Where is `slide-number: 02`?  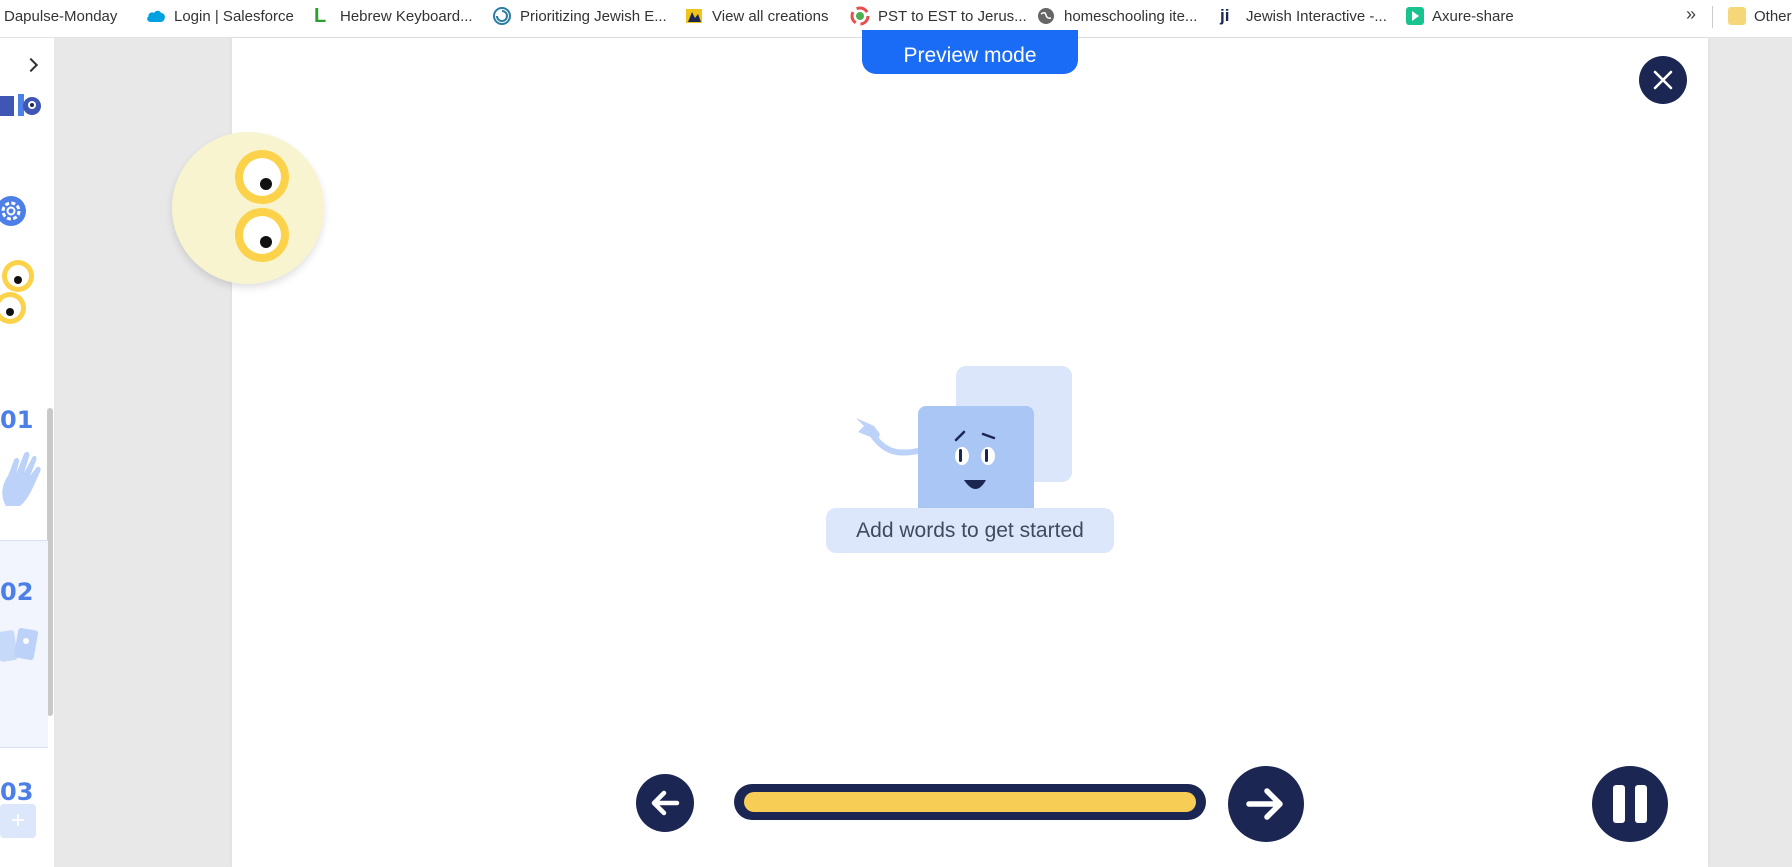
slide-number: 02 is located at coordinates (17, 592).